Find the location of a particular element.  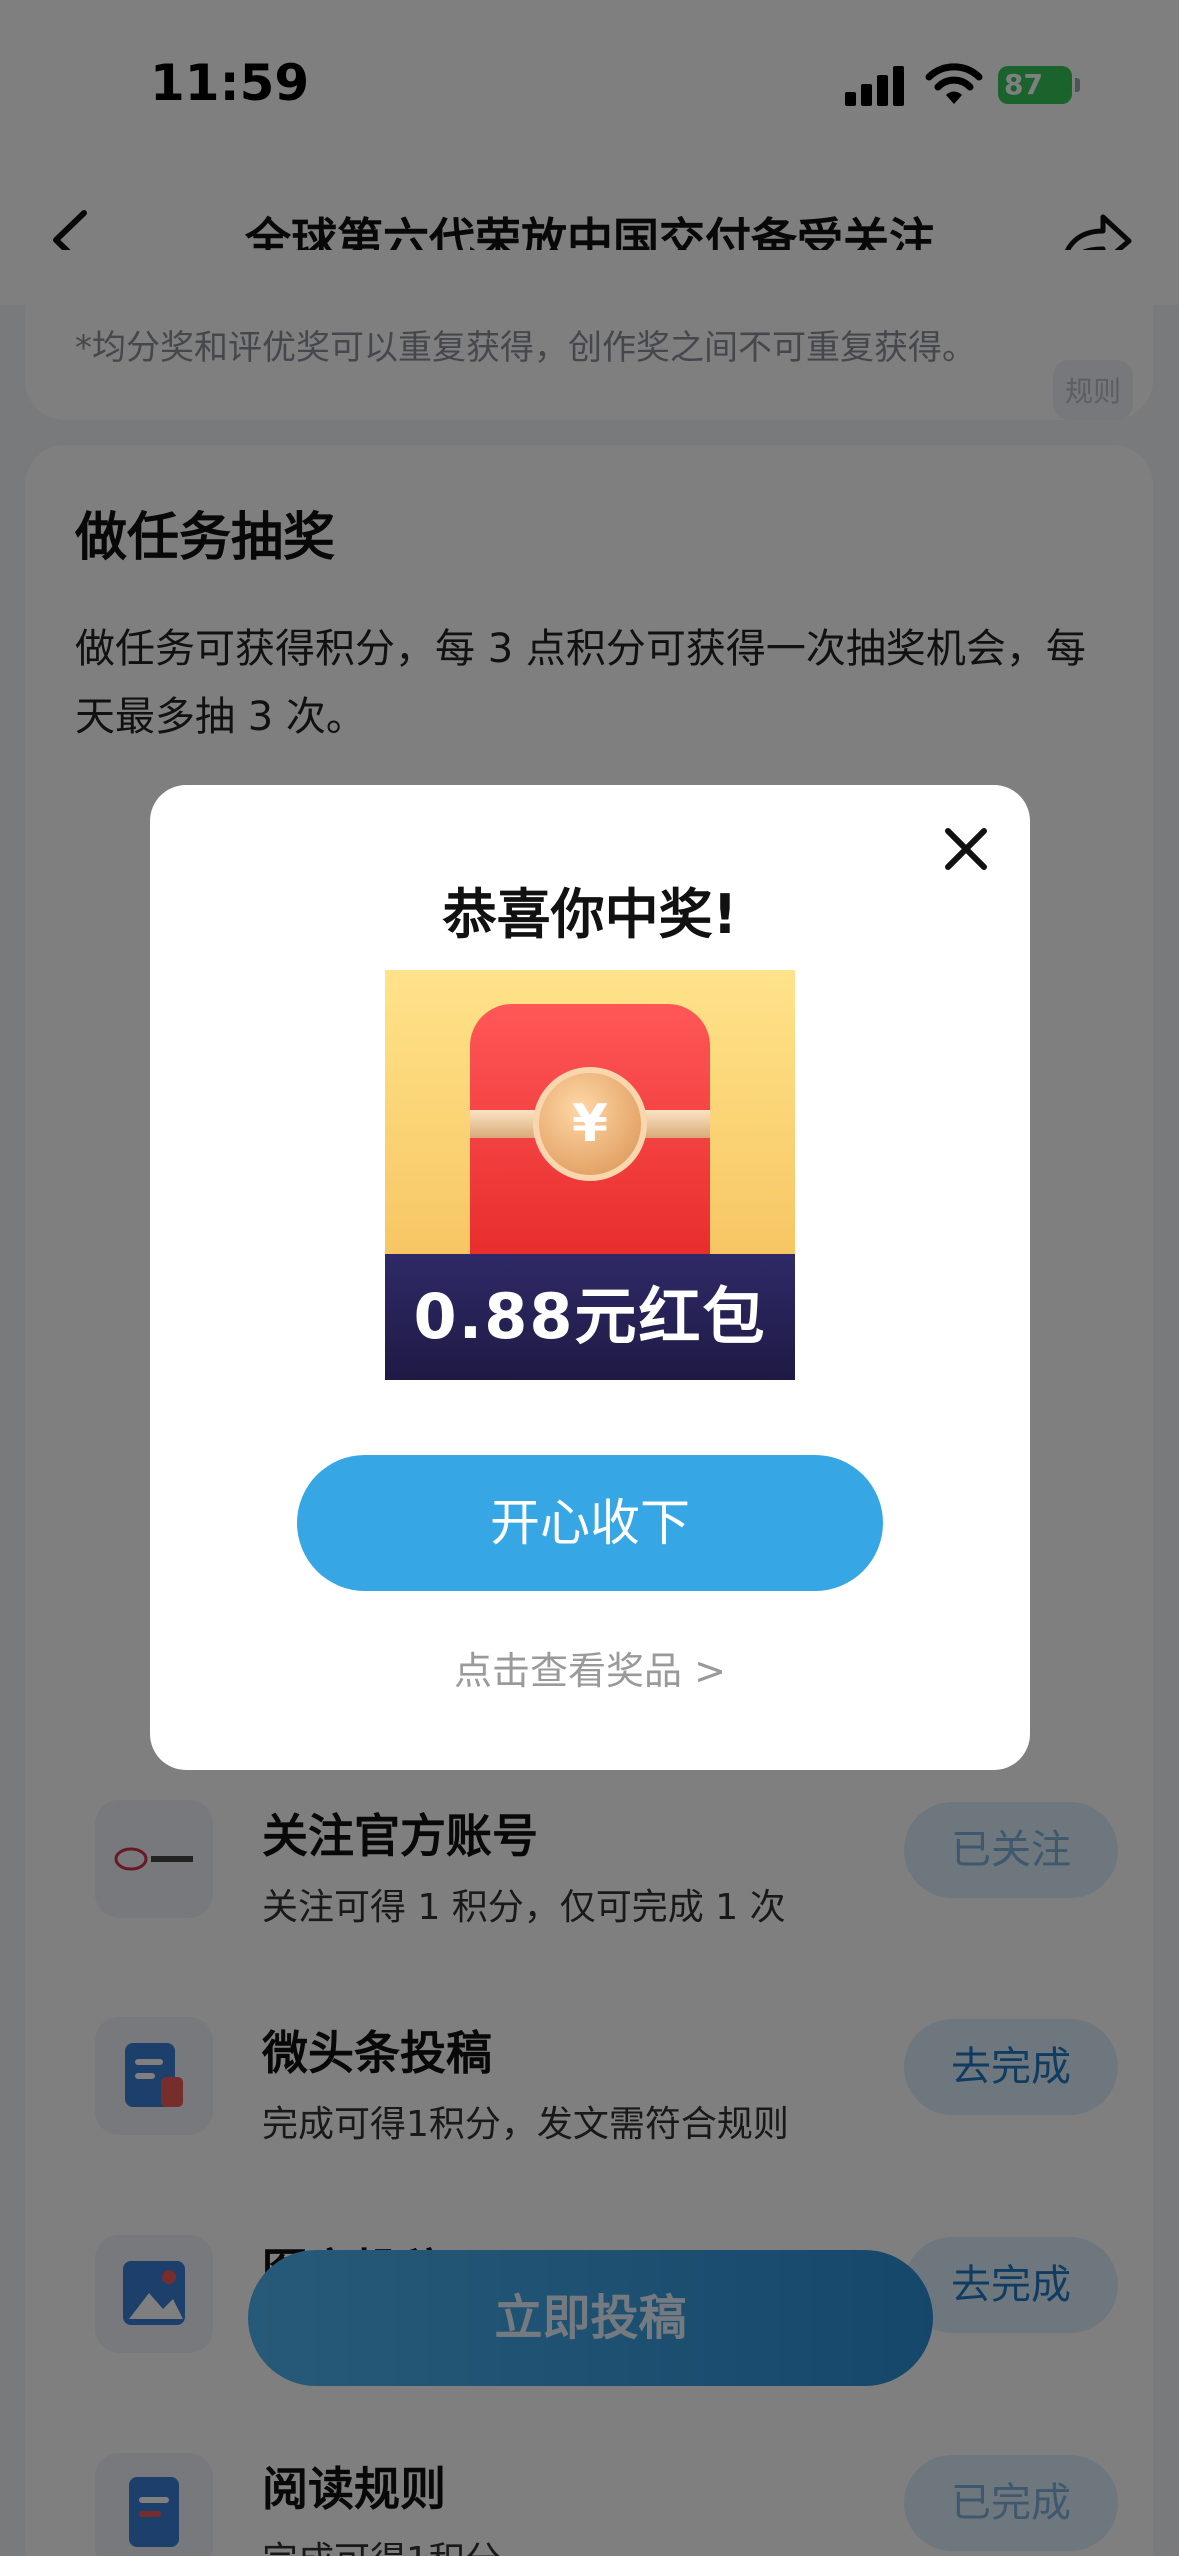

view-prize-link: 点击查看奖品 > is located at coordinates (590, 1667).